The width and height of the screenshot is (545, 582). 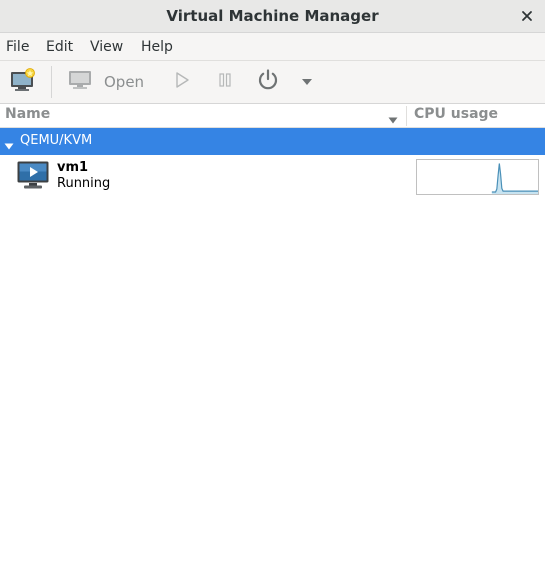 I want to click on pause-icon, so click(x=225, y=82).